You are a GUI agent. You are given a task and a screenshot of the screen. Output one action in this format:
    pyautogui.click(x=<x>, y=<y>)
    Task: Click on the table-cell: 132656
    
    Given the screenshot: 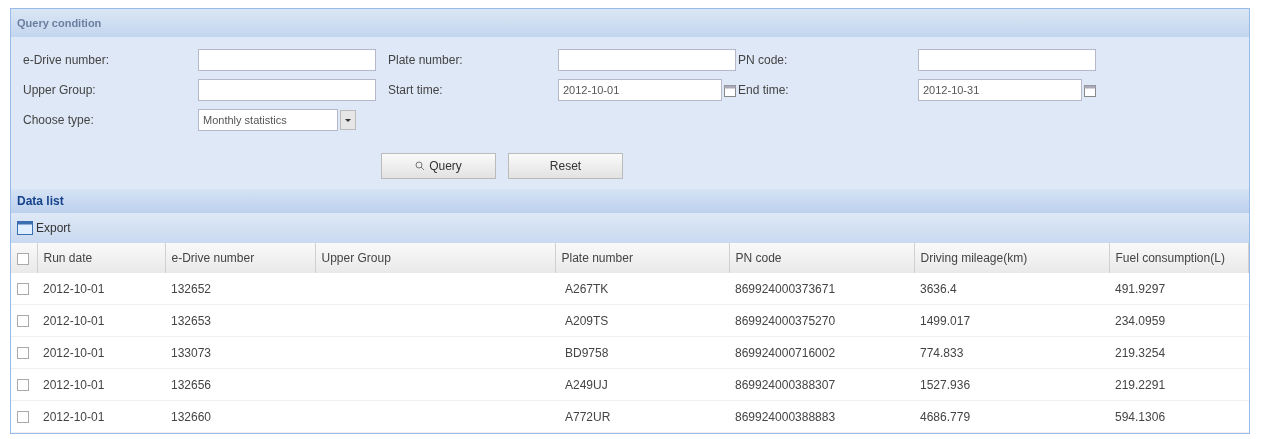 What is the action you would take?
    pyautogui.click(x=240, y=384)
    